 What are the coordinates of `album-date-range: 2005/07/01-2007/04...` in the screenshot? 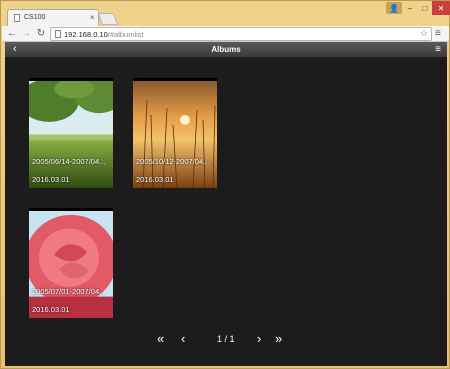 It's located at (69, 291).